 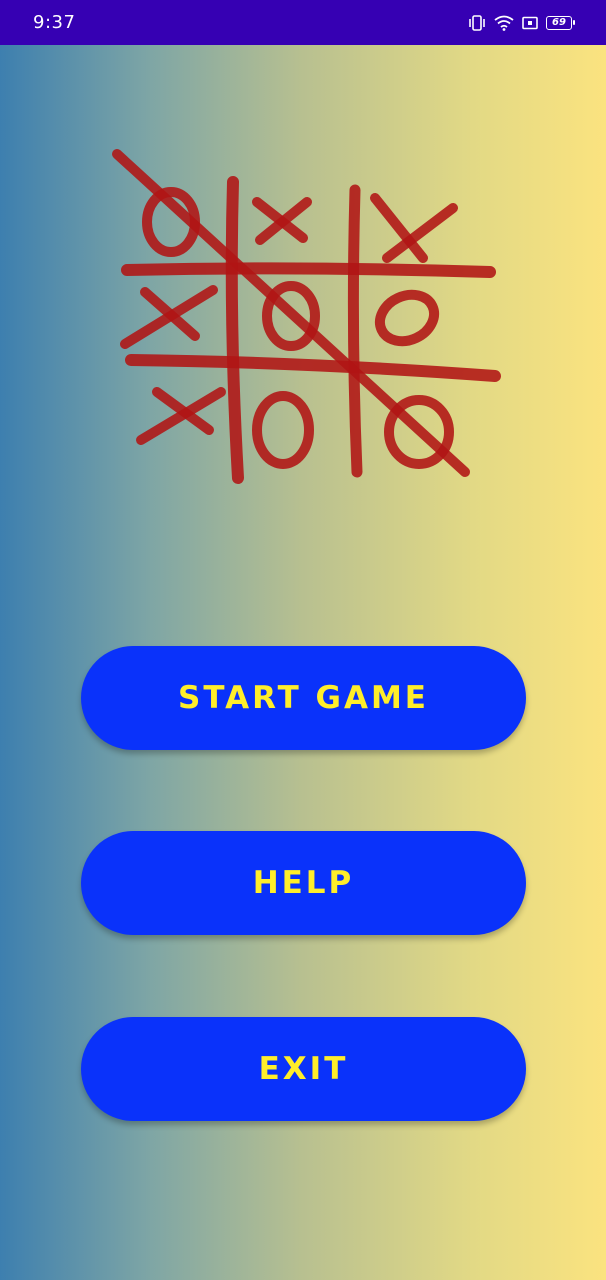 I want to click on exit-button: EXIT, so click(x=303, y=1069).